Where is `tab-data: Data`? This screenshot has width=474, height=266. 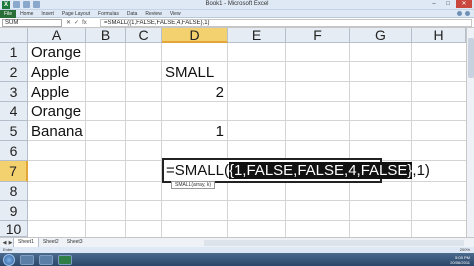
tab-data: Data is located at coordinates (132, 14).